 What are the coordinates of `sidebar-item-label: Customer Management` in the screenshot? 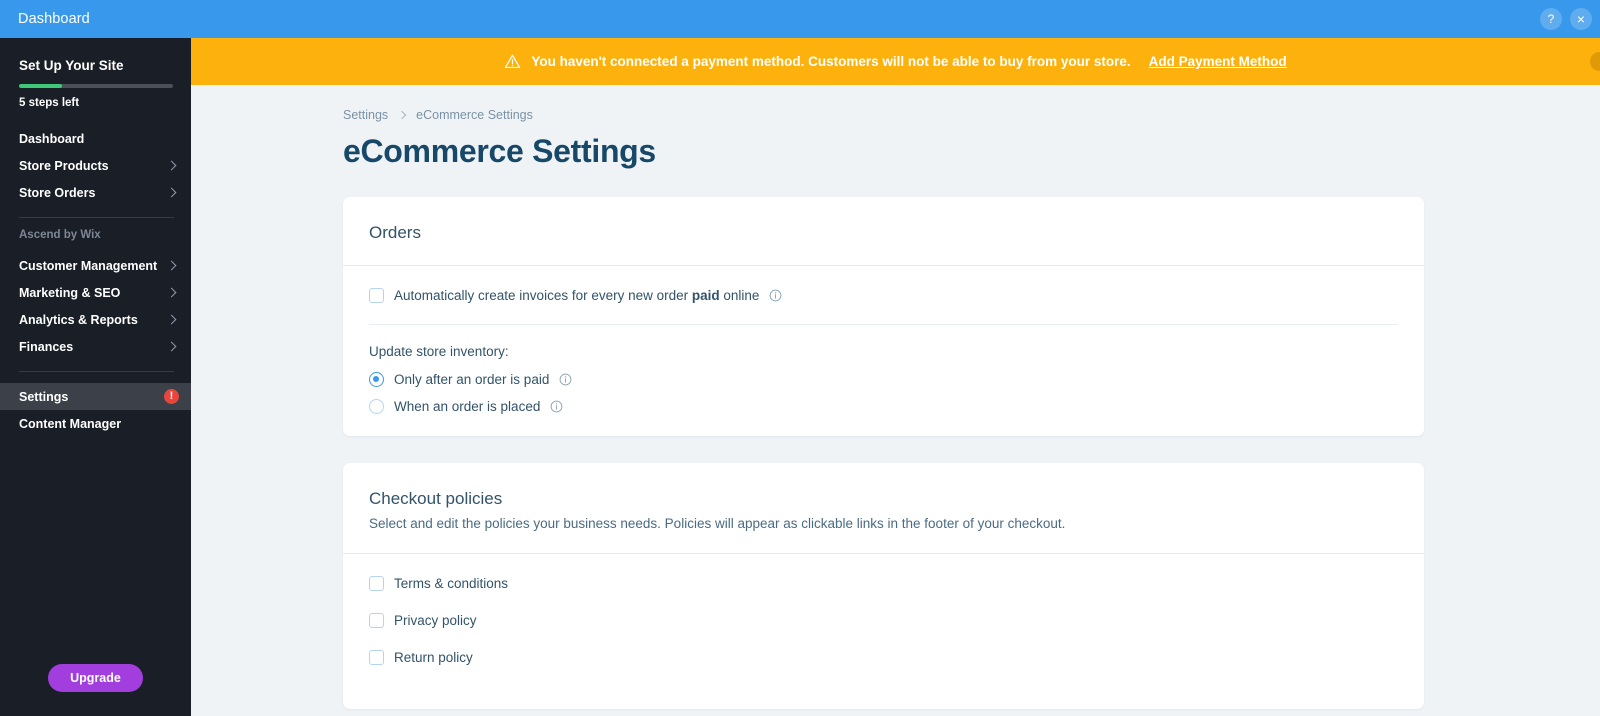 It's located at (88, 265).